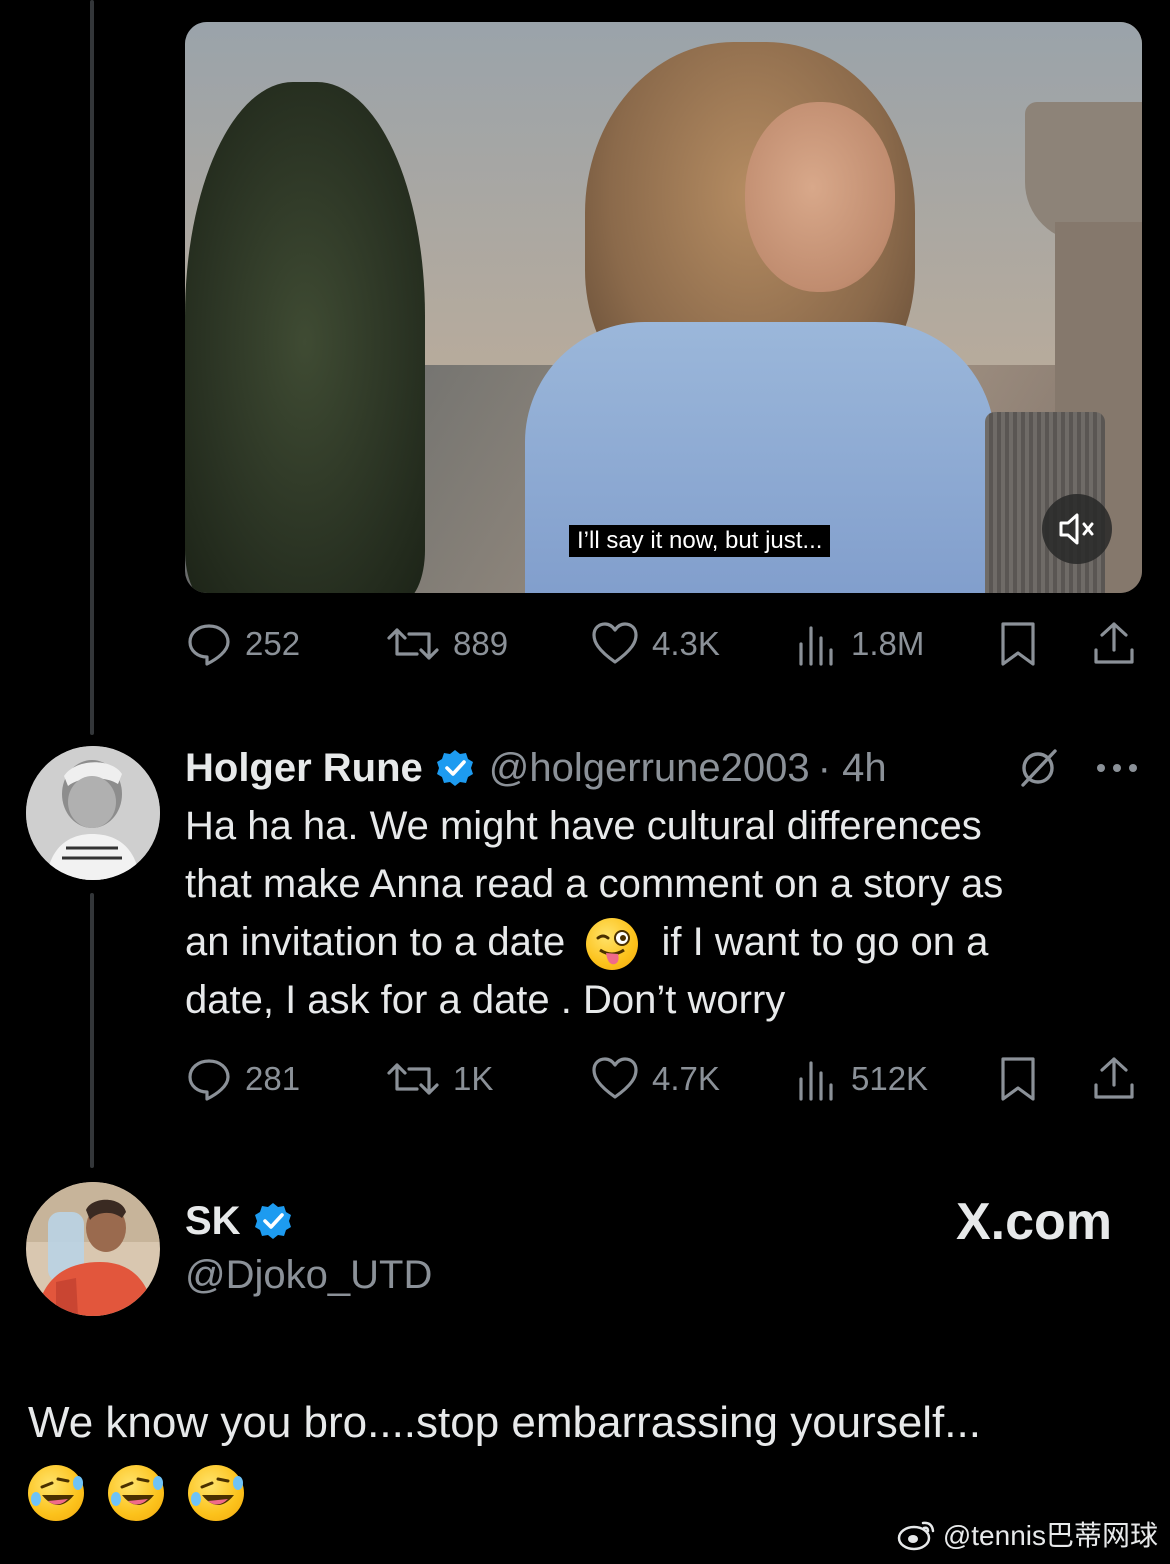  Describe the element at coordinates (1038, 768) in the screenshot. I see `grok-icon` at that location.